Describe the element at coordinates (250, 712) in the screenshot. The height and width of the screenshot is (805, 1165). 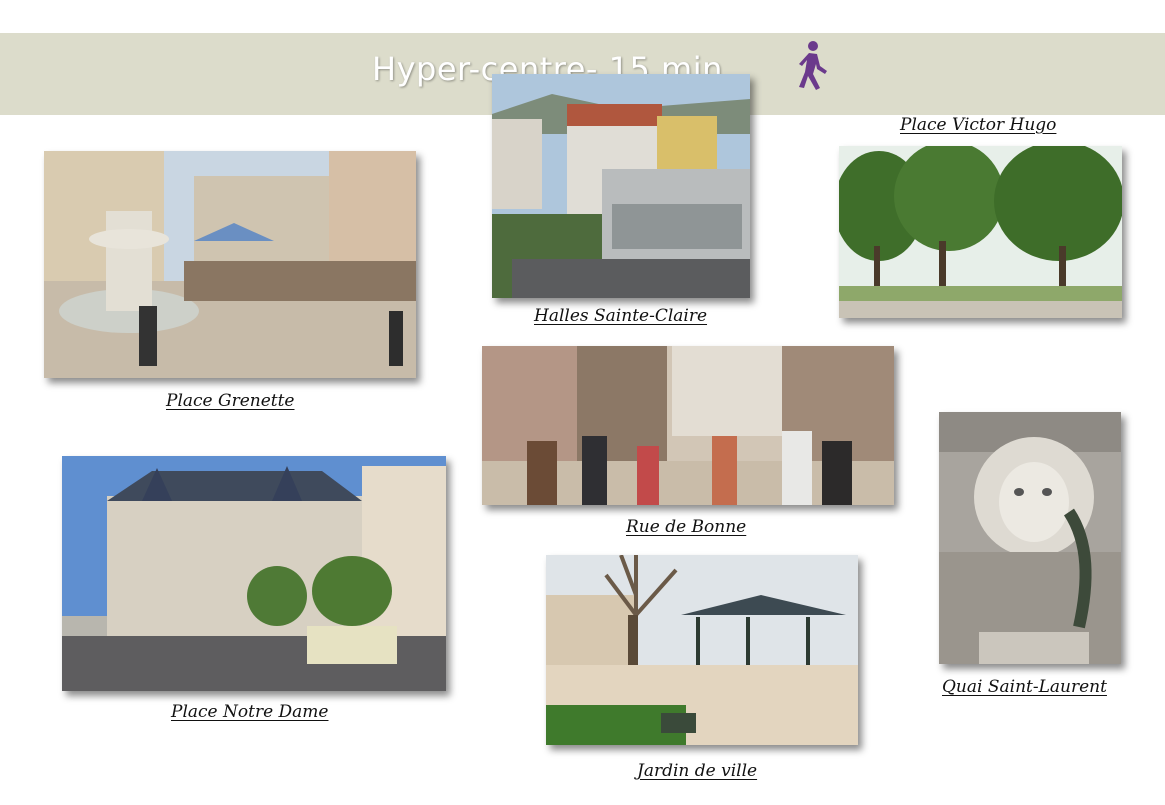
I see `caption-place-notre-dame: Place Notre Dame` at that location.